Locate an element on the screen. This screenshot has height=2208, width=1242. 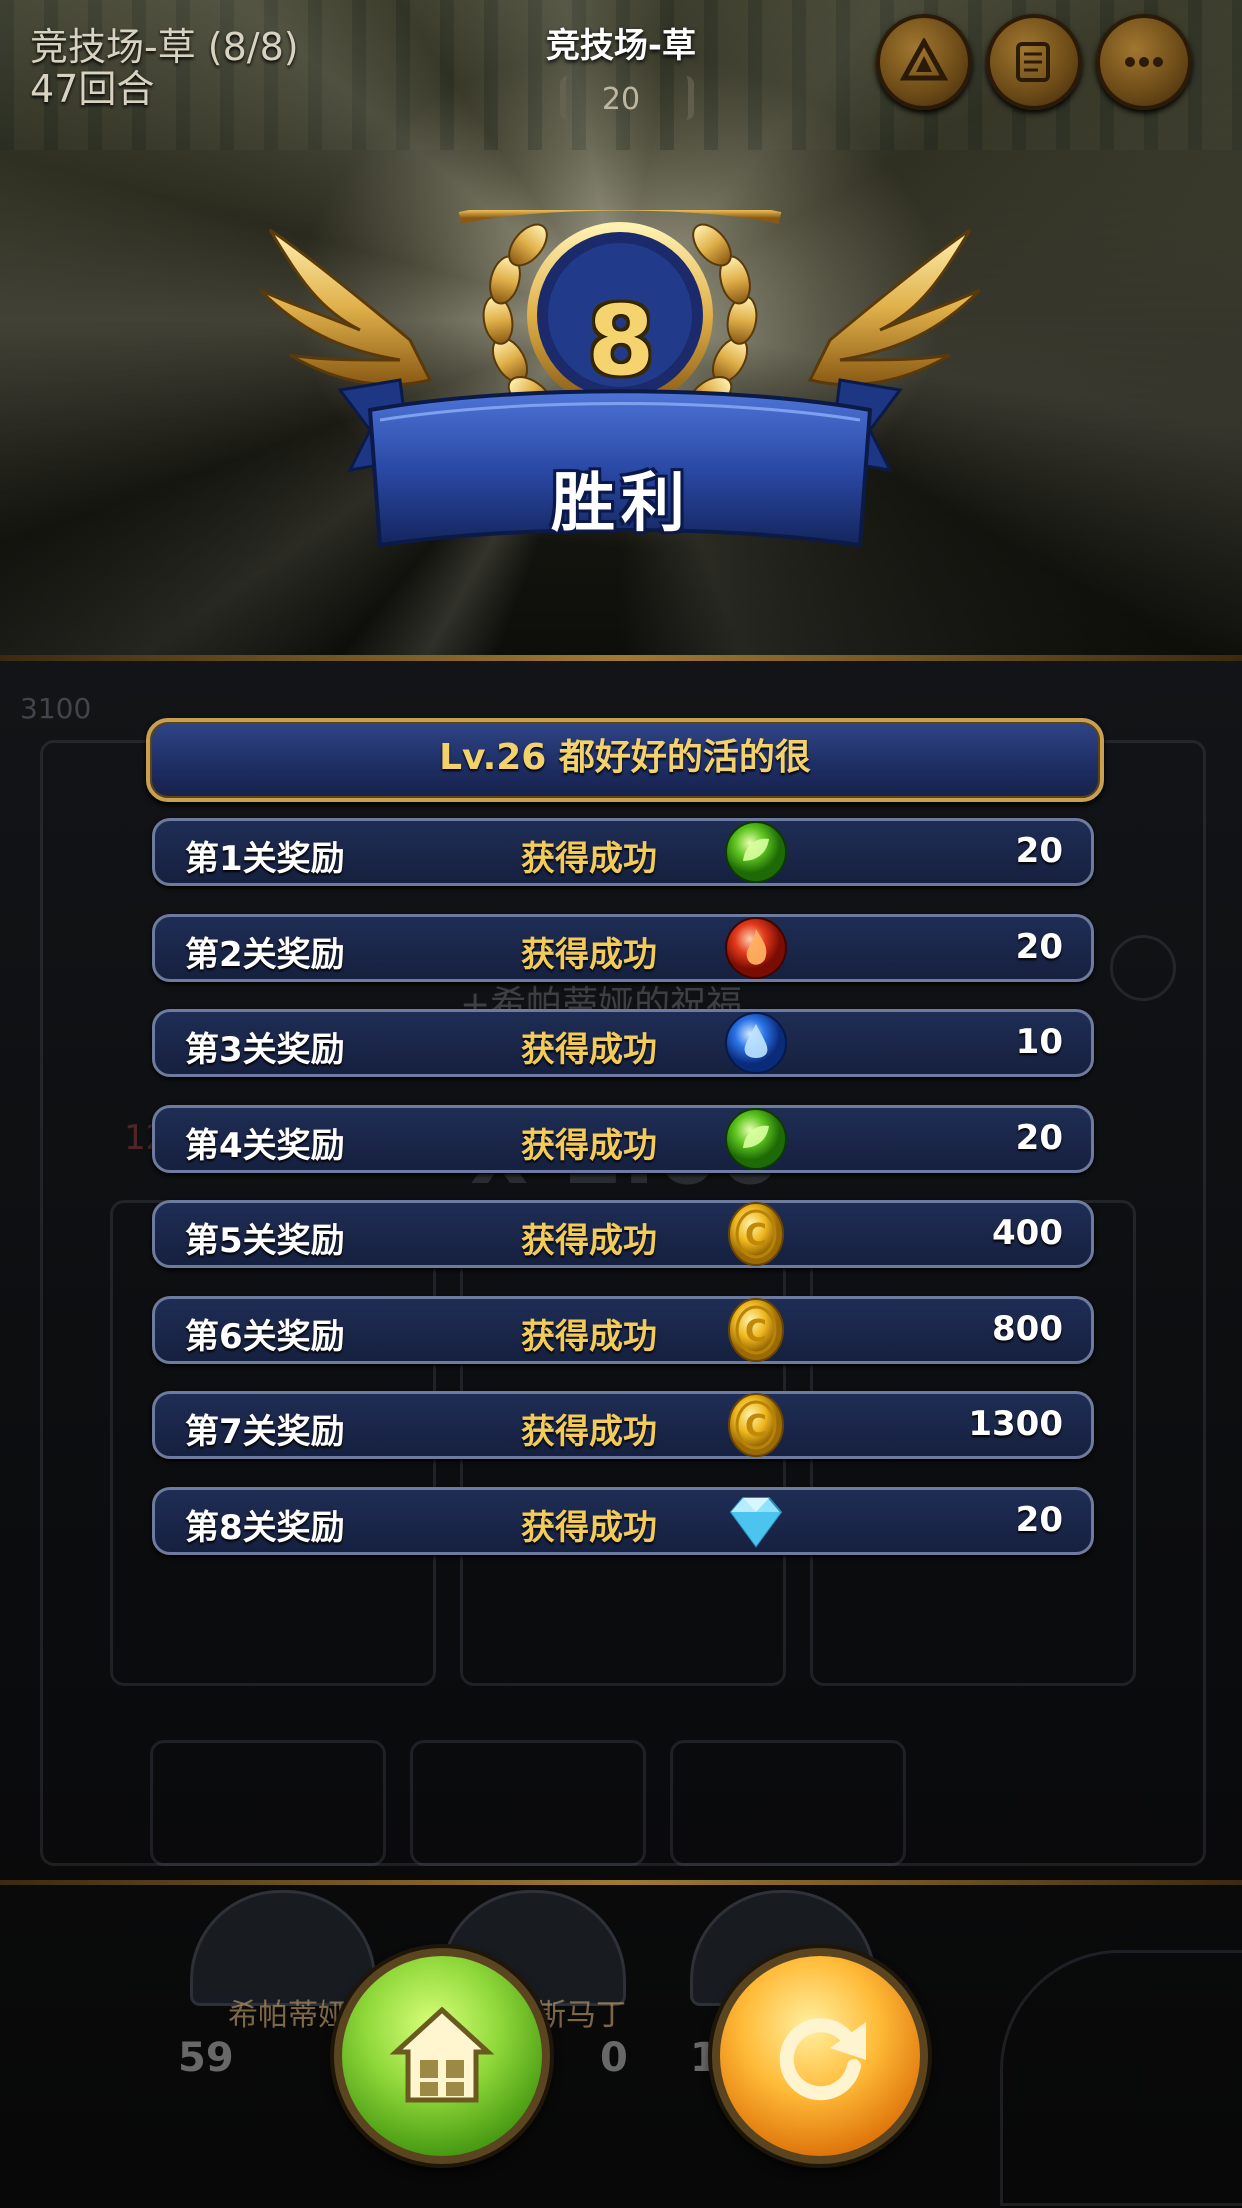
hero-name-2: 斯马丁 is located at coordinates (581, 2015).